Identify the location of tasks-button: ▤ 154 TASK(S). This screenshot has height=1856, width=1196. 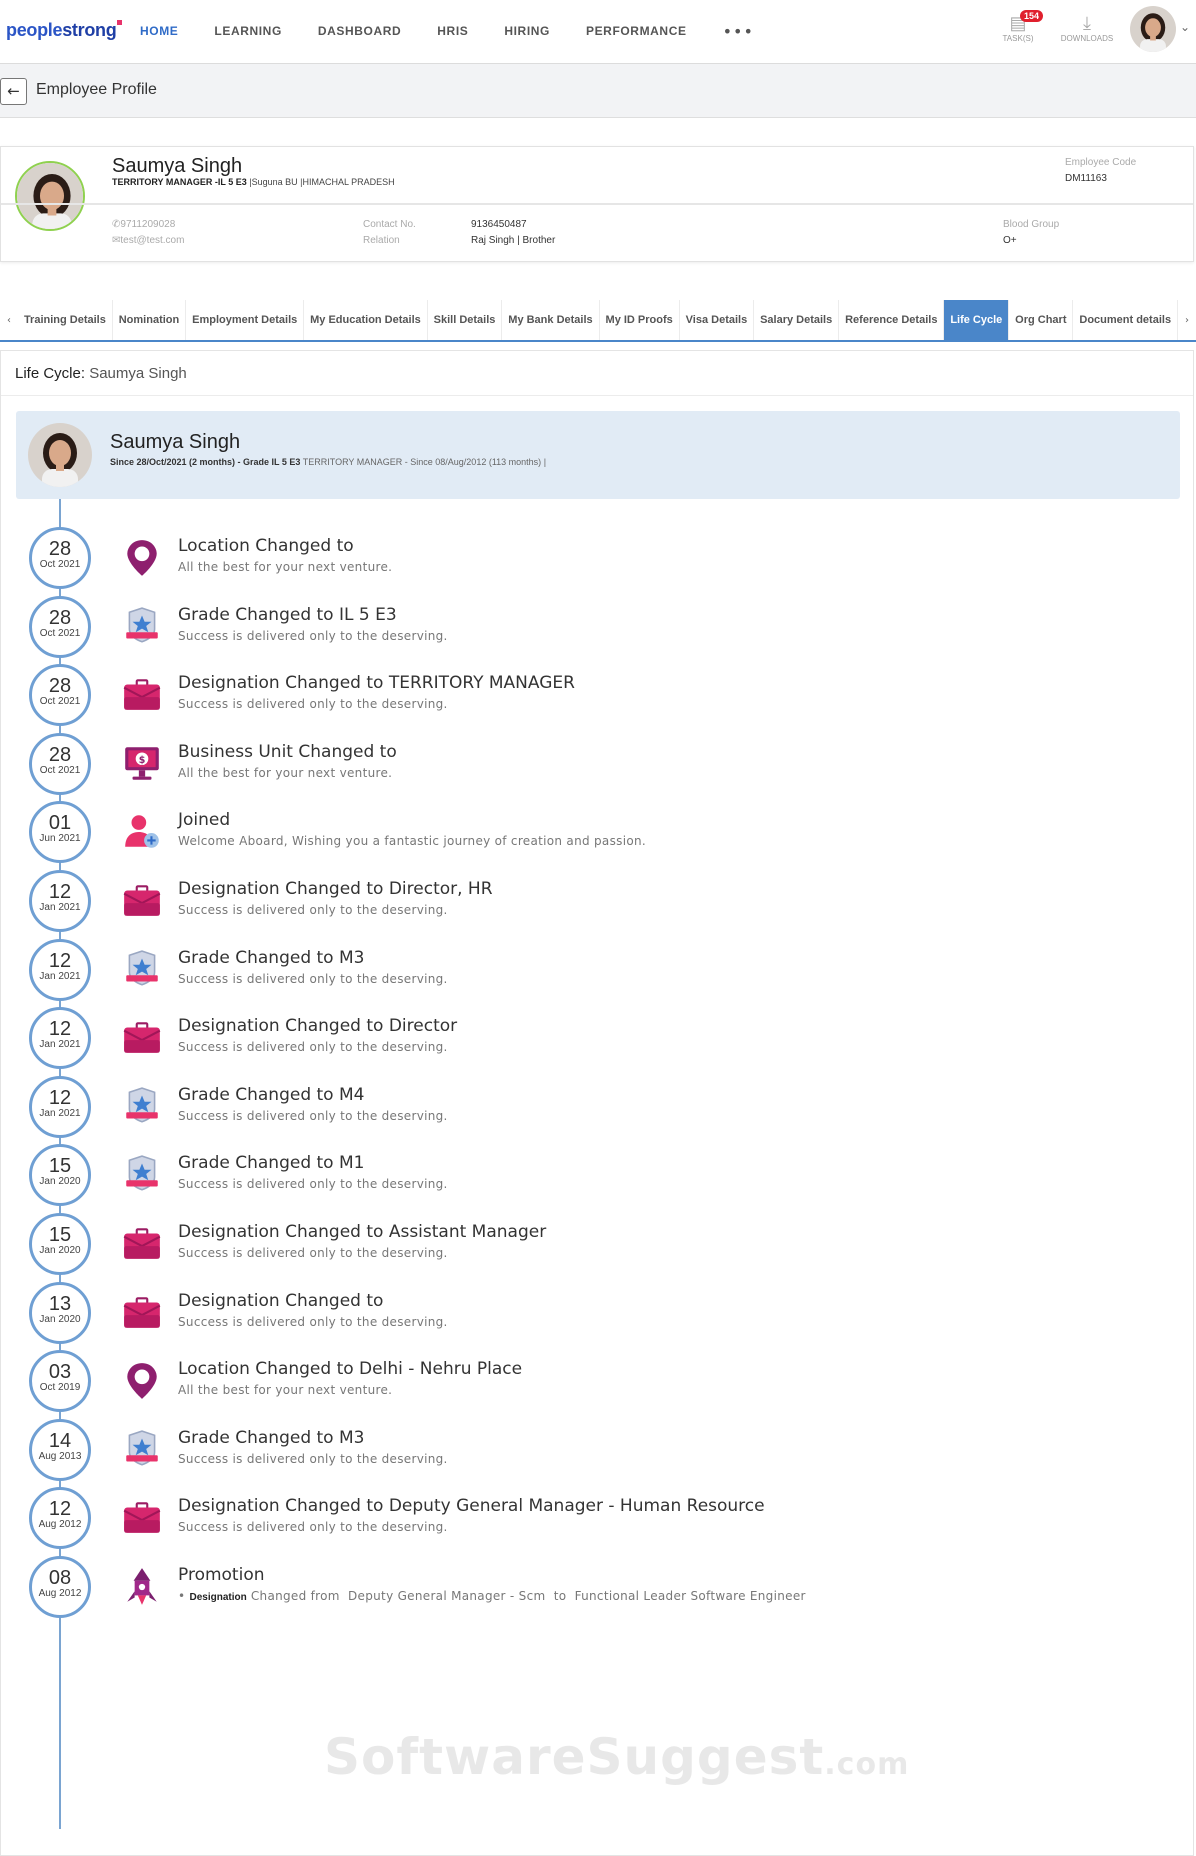
(1021, 26).